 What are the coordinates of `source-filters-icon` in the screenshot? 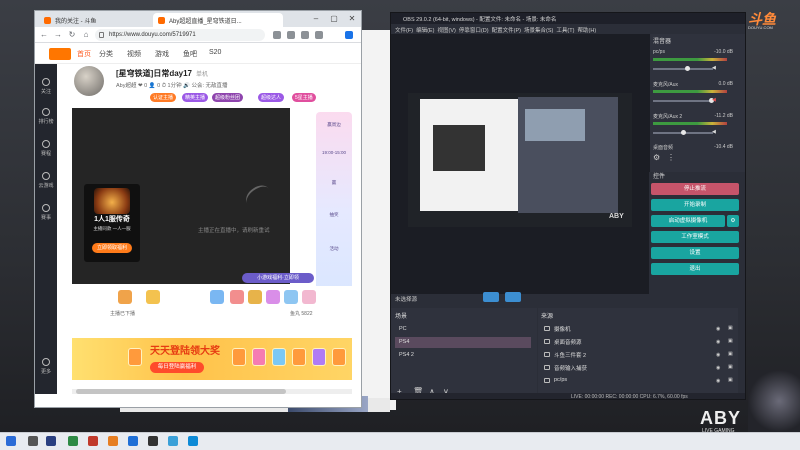 It's located at (513, 297).